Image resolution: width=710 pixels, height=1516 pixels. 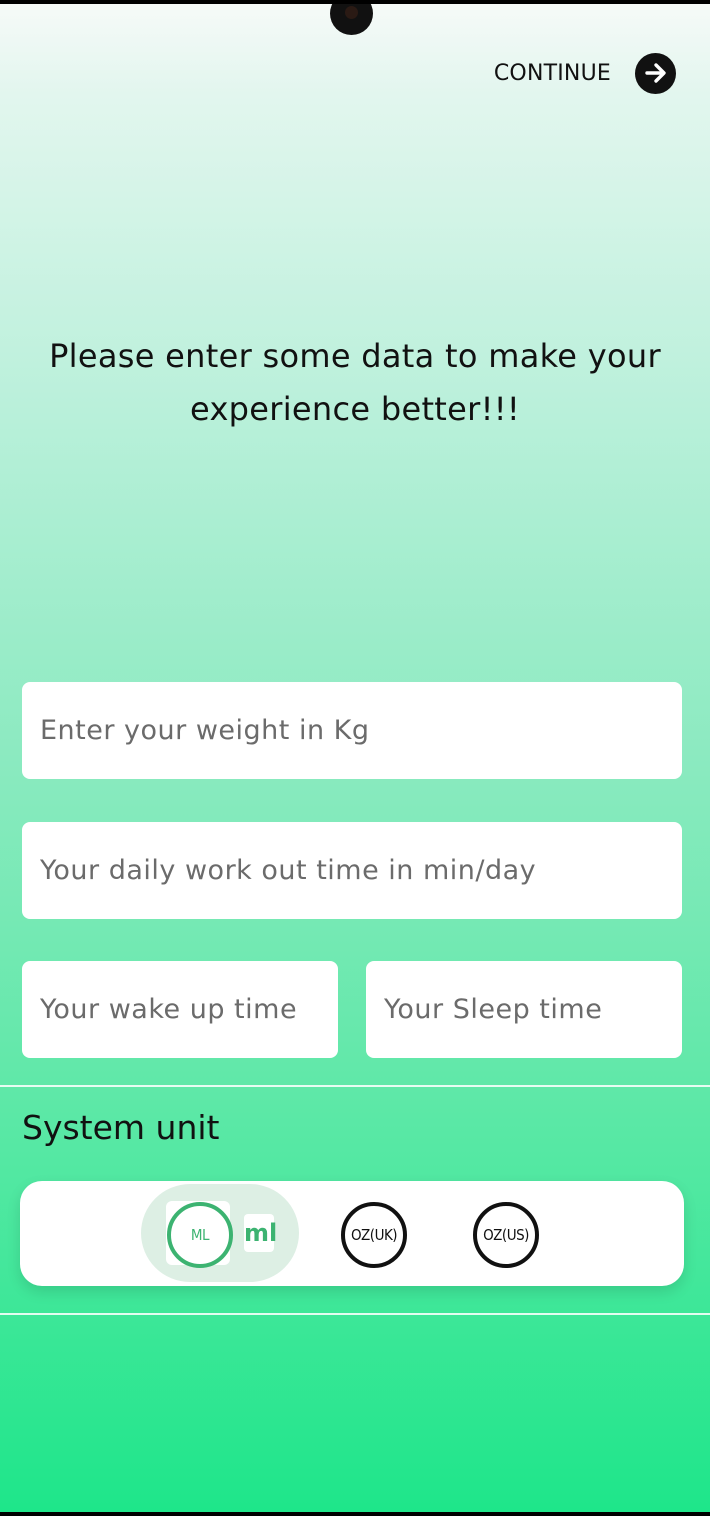 I want to click on selected-unit-suffix: ml, so click(x=260, y=1233).